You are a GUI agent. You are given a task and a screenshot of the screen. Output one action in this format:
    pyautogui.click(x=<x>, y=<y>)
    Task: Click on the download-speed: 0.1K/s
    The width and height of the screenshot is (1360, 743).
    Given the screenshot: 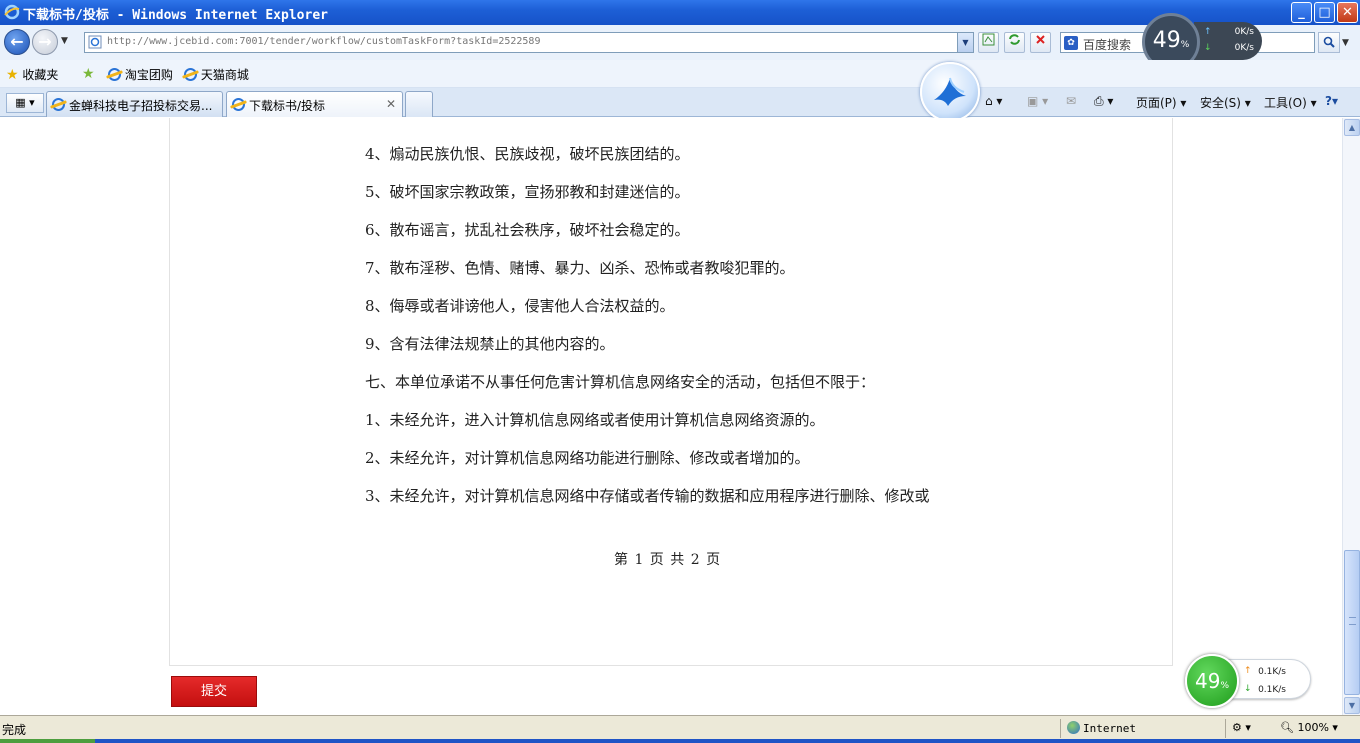 What is the action you would take?
    pyautogui.click(x=1272, y=690)
    